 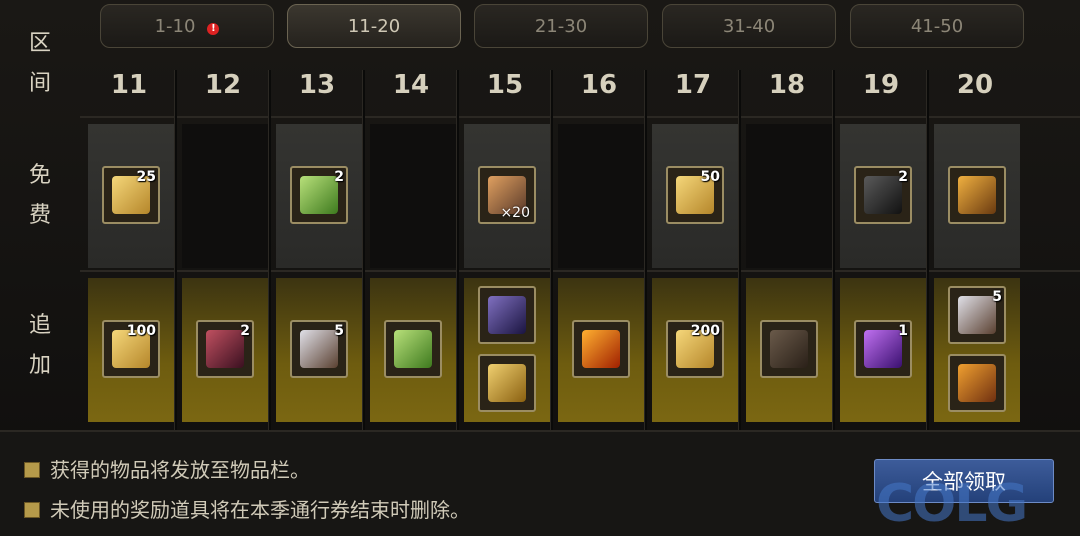 I want to click on item-count: 50, so click(x=710, y=177).